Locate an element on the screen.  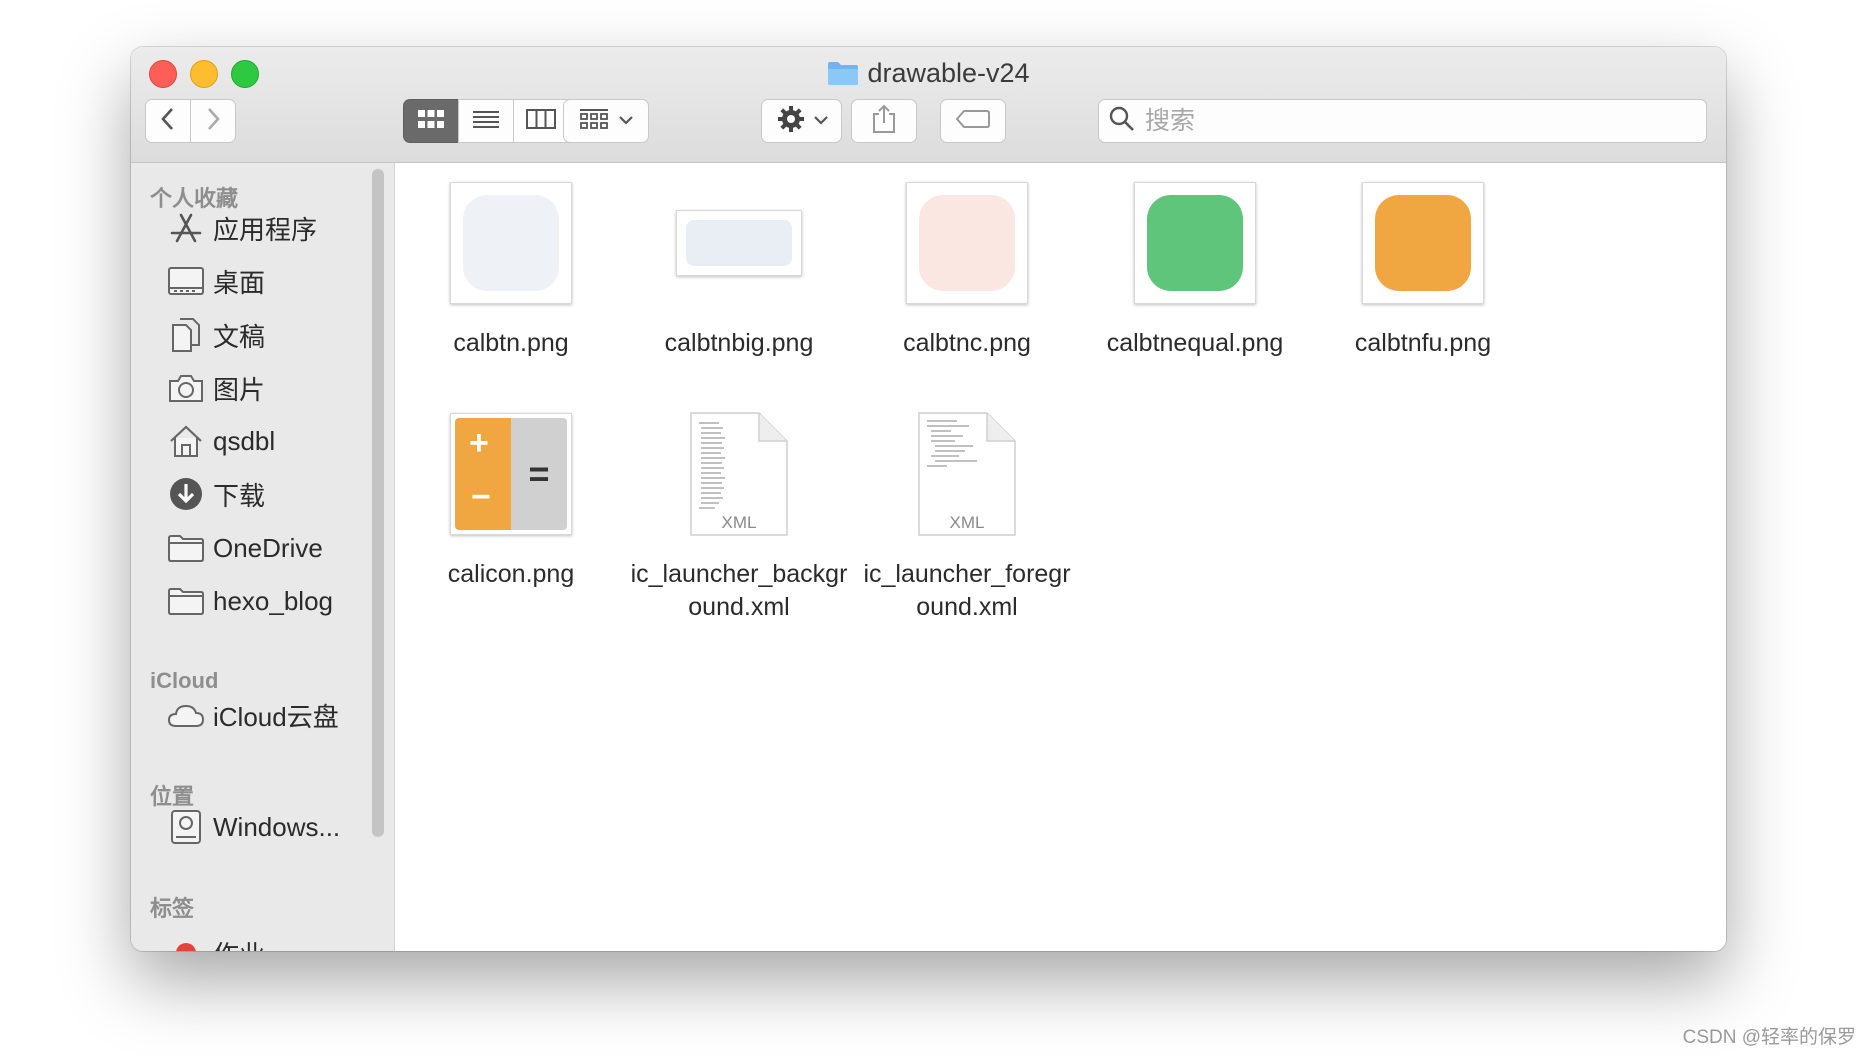
file-name: calbtn.png is located at coordinates (511, 343).